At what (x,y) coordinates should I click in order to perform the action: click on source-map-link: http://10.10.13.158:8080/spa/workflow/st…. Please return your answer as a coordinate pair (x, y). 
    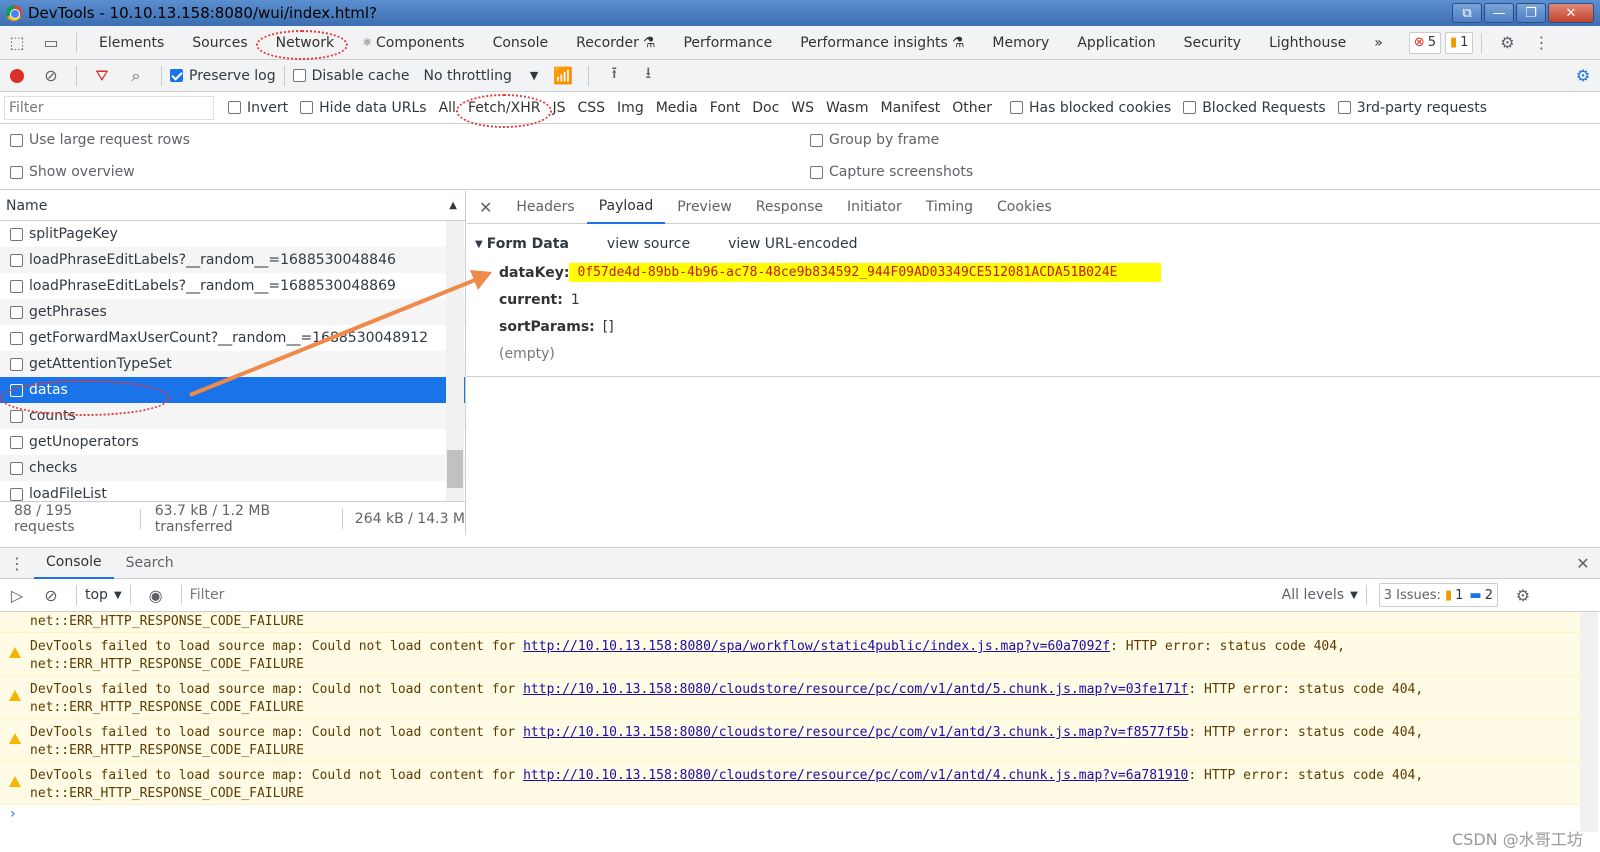
    Looking at the image, I should click on (816, 646).